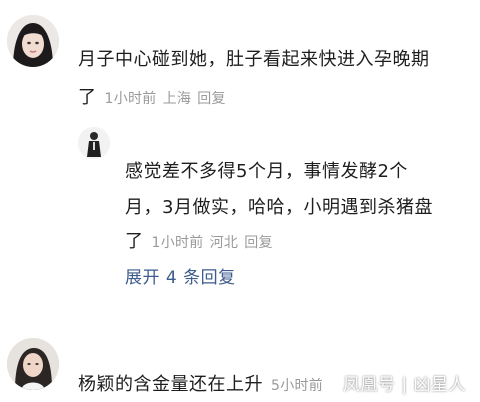 The width and height of the screenshot is (480, 402). Describe the element at coordinates (258, 243) in the screenshot. I see `reply-reply-button: 回复` at that location.